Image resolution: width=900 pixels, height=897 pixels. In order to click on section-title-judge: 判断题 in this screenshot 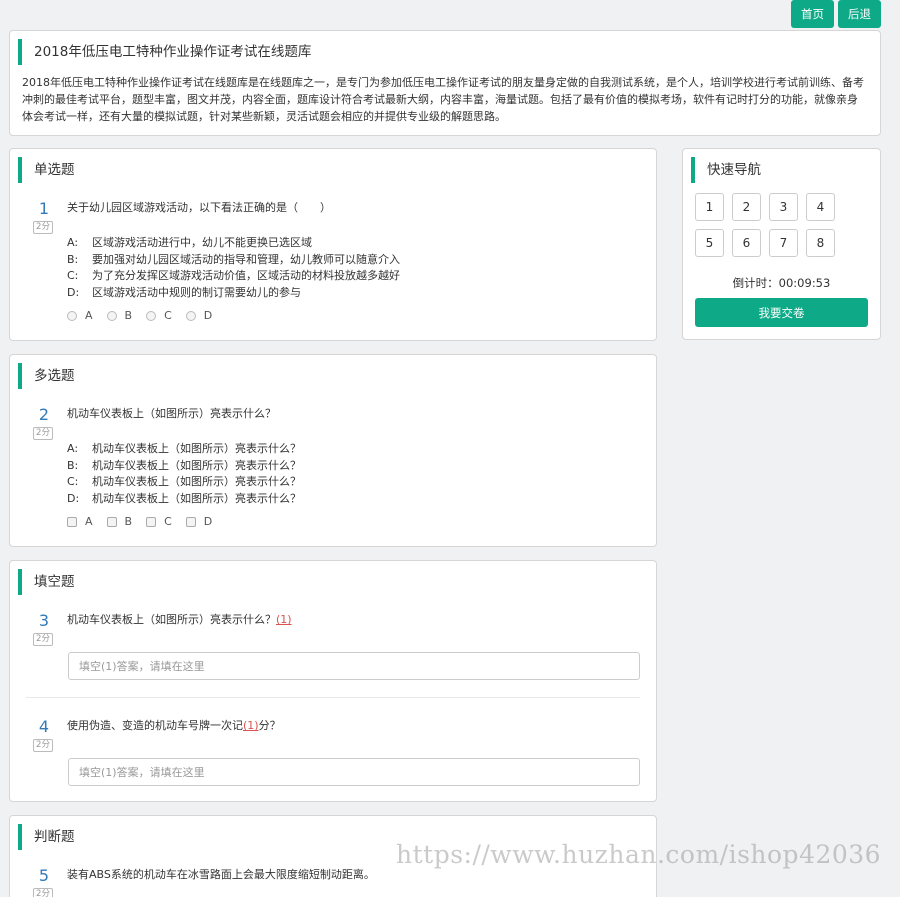, I will do `click(46, 837)`.